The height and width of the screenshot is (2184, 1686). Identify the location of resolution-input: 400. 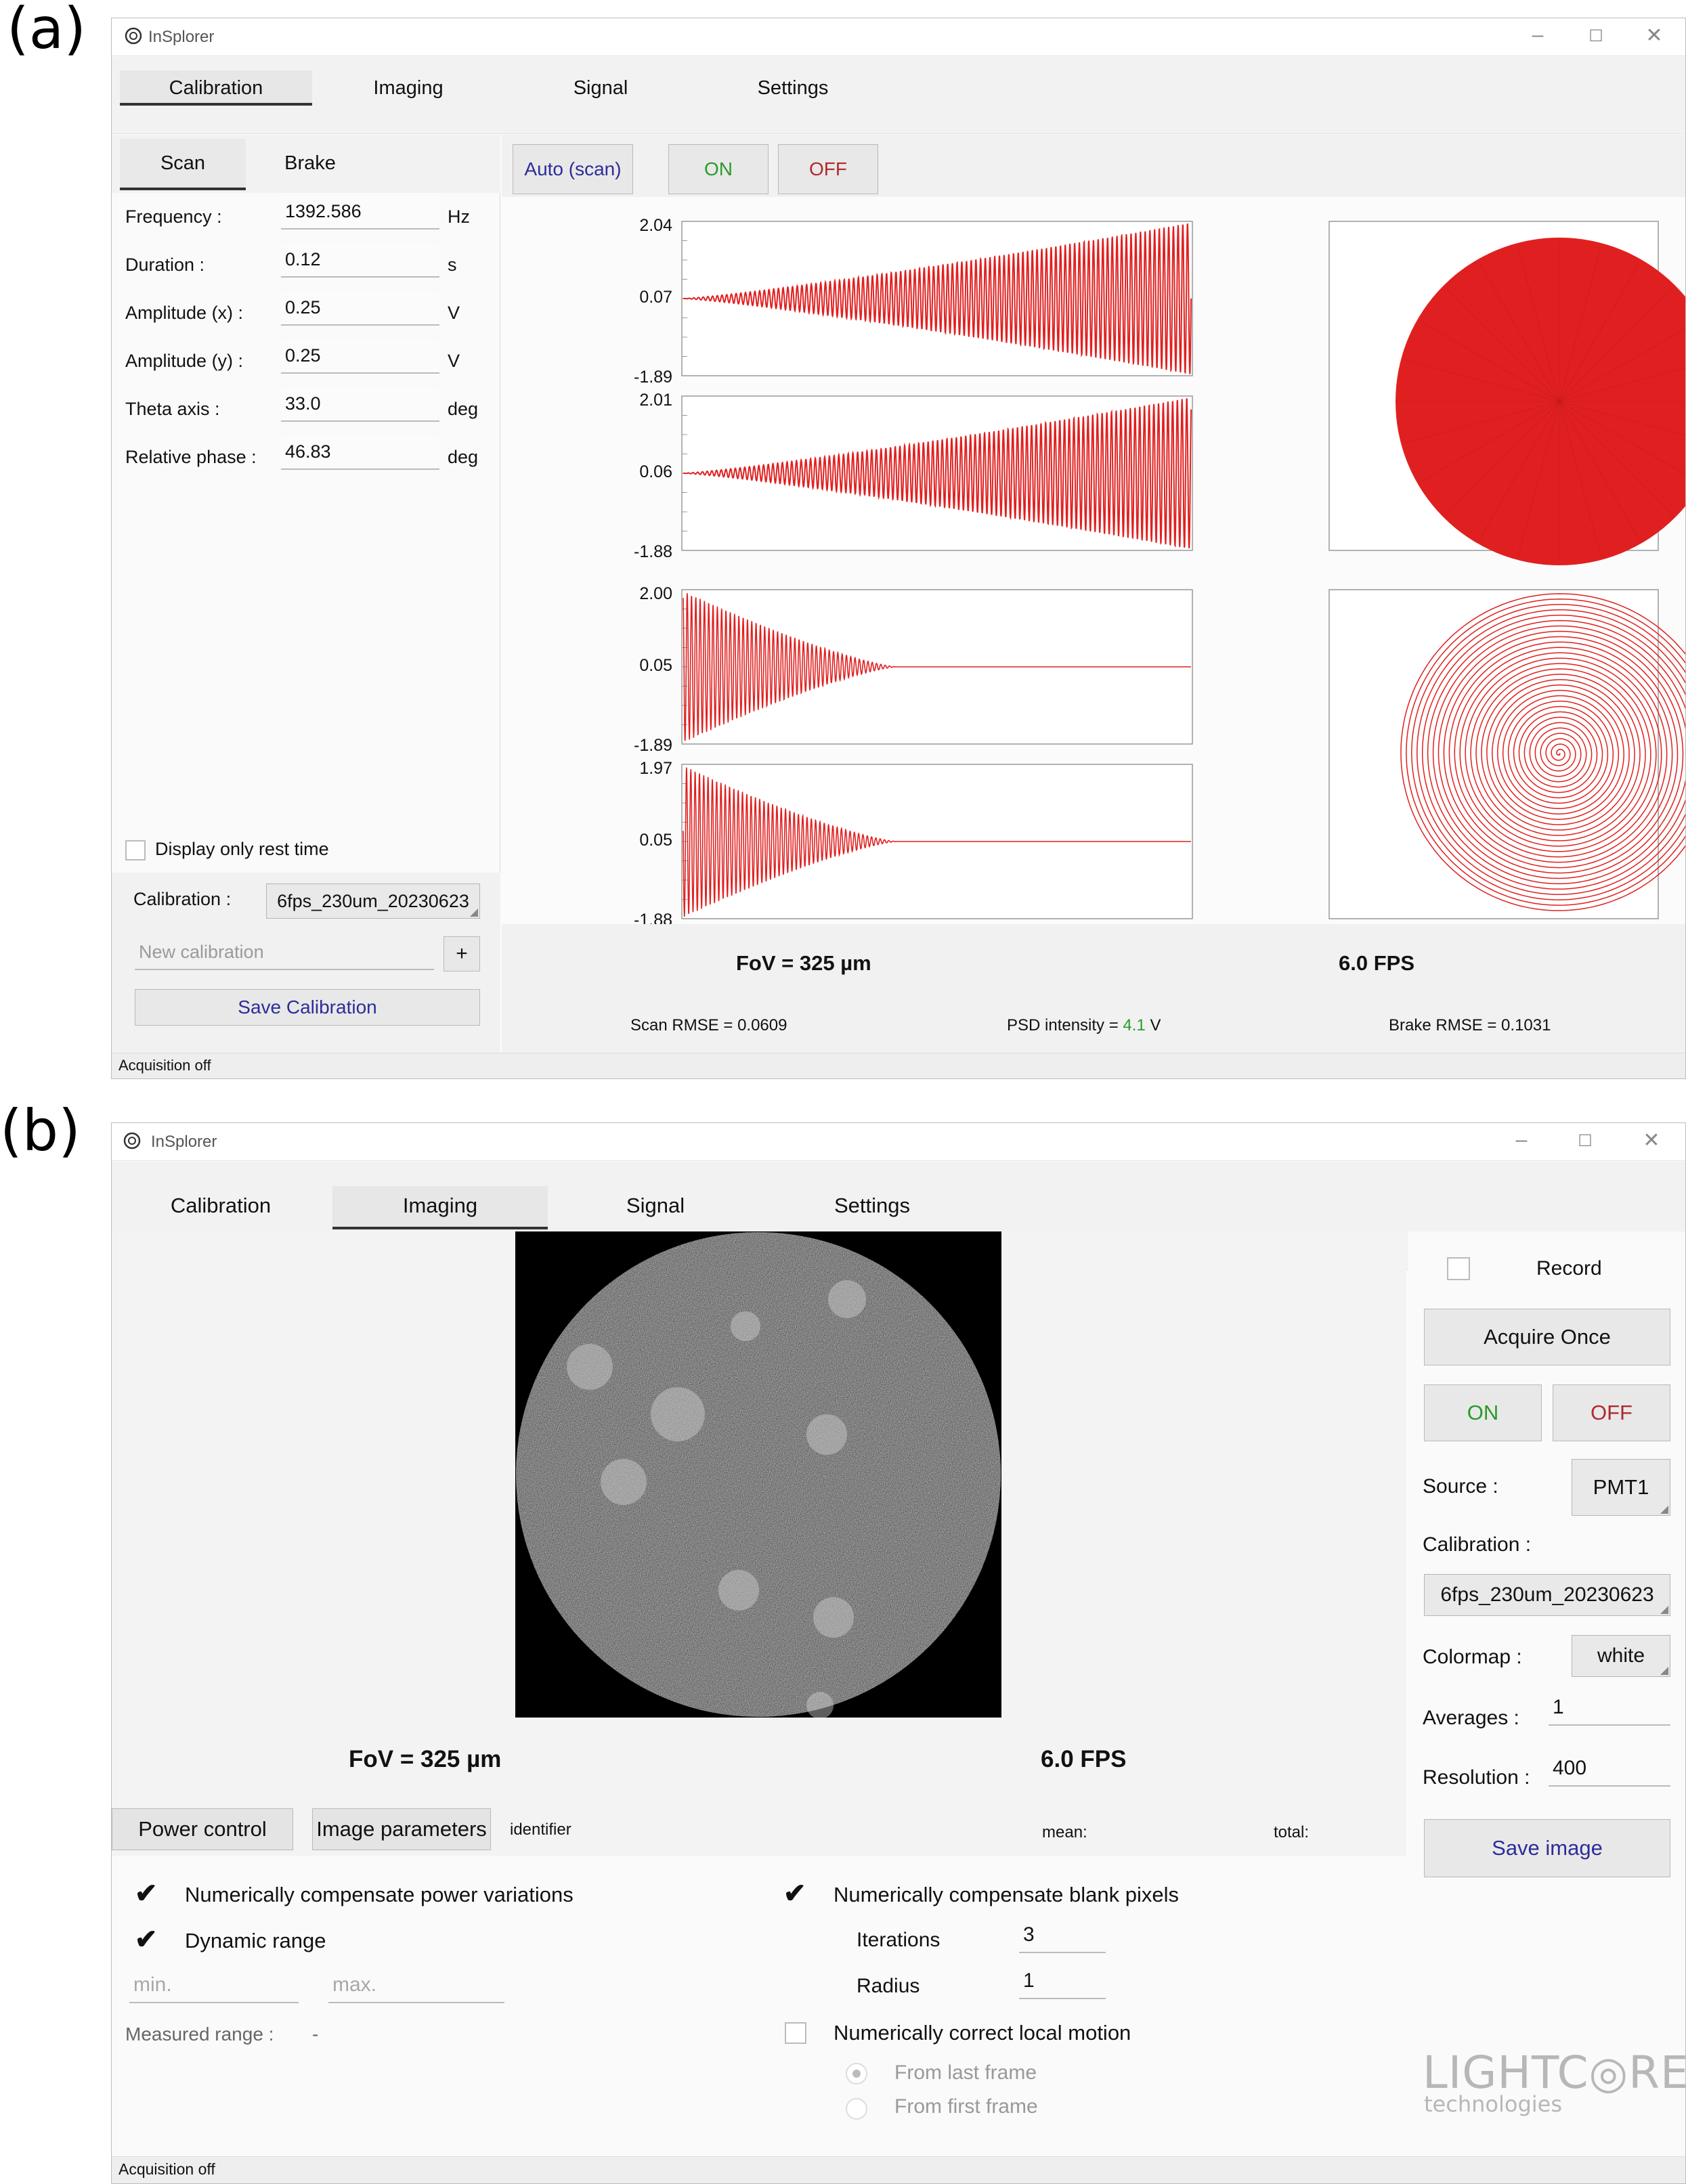
(1610, 1770).